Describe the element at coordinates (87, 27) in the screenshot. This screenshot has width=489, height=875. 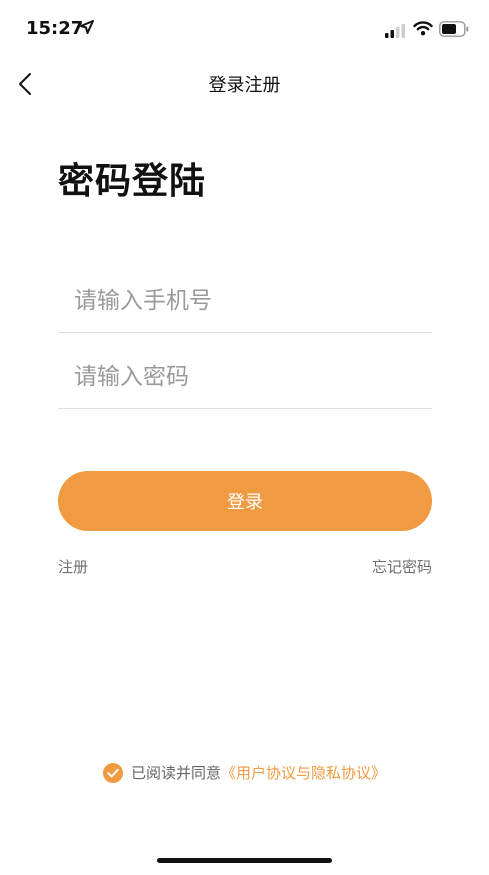
I see `location-arrow-icon` at that location.